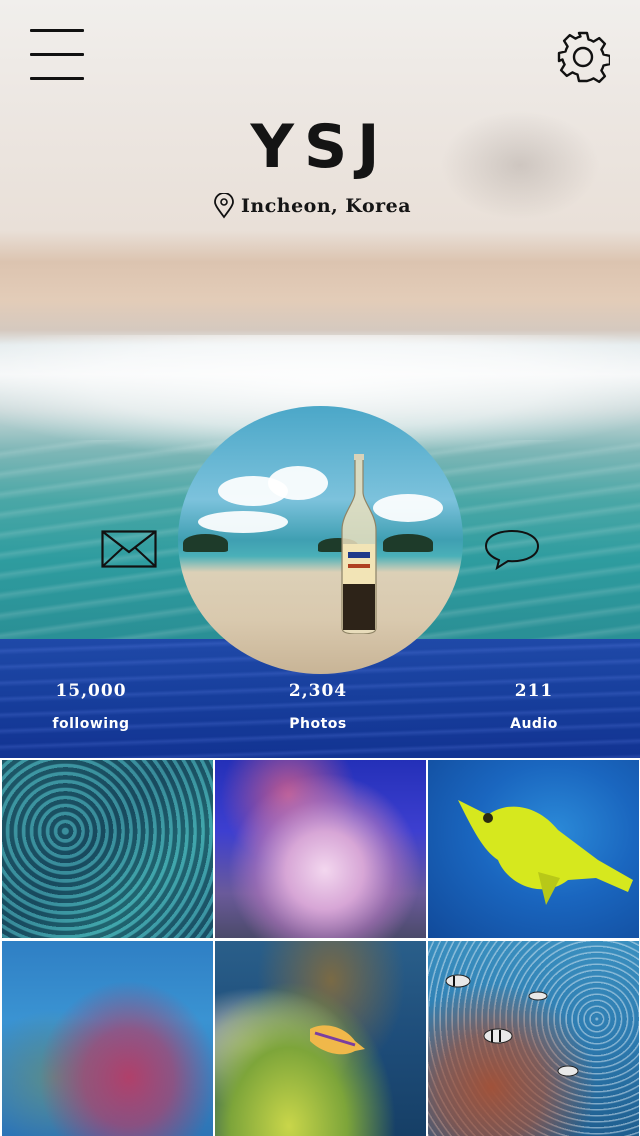 The height and width of the screenshot is (1136, 640). Describe the element at coordinates (326, 206) in the screenshot. I see `location-text: Incheon, Korea` at that location.